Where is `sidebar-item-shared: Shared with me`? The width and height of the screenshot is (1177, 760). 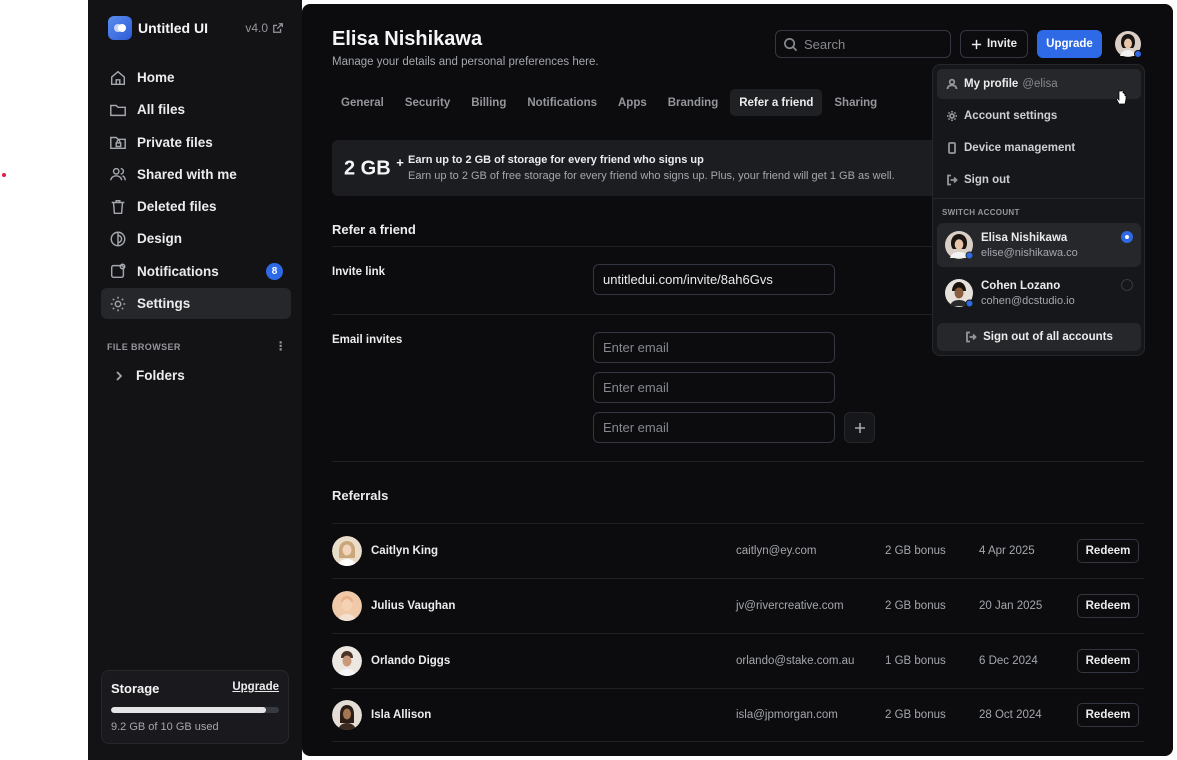 sidebar-item-shared: Shared with me is located at coordinates (196, 174).